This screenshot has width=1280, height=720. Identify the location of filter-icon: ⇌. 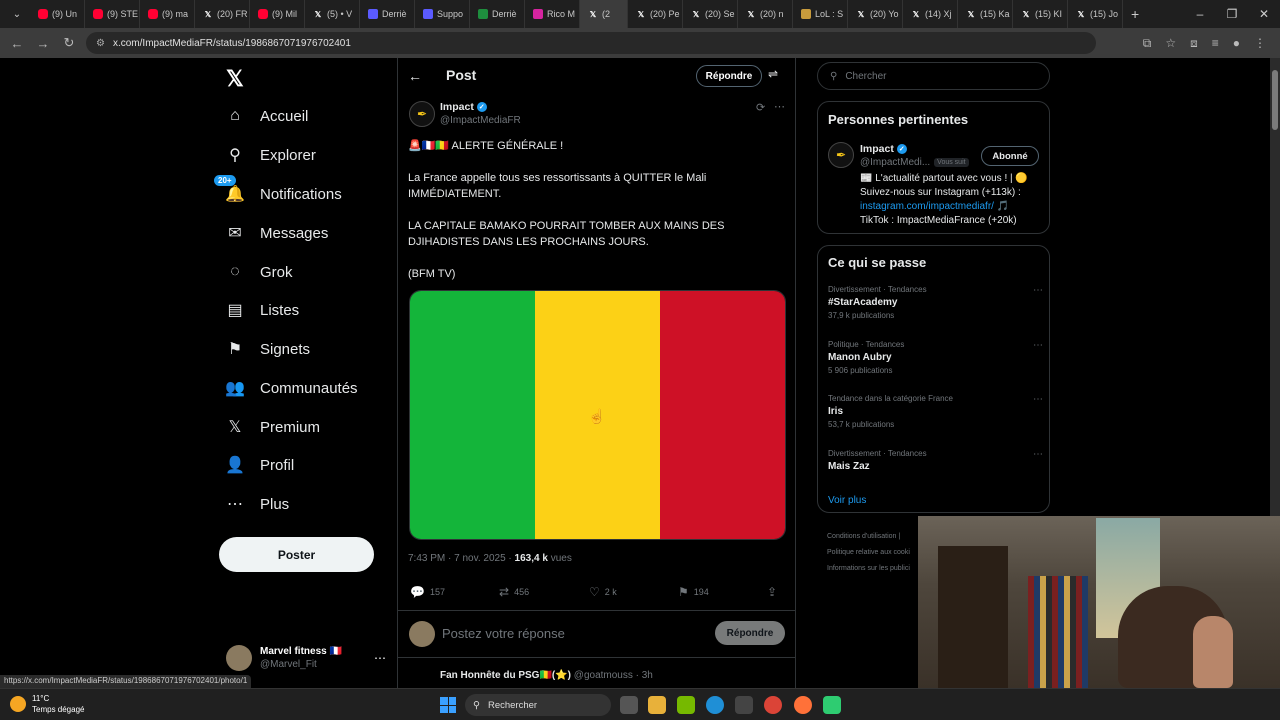
(773, 74).